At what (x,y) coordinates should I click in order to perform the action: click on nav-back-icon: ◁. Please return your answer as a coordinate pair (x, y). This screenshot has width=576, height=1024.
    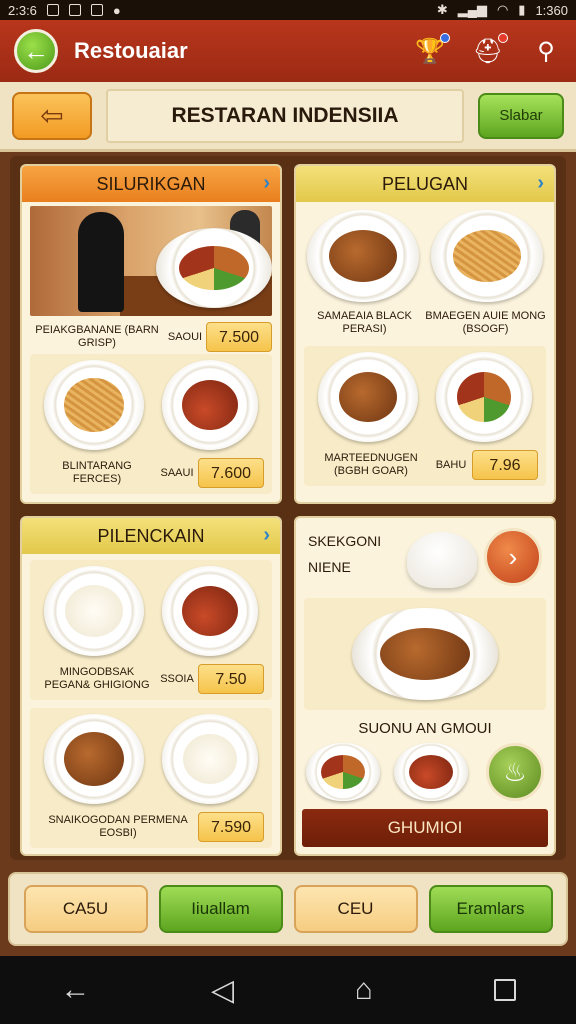
    Looking at the image, I should click on (222, 990).